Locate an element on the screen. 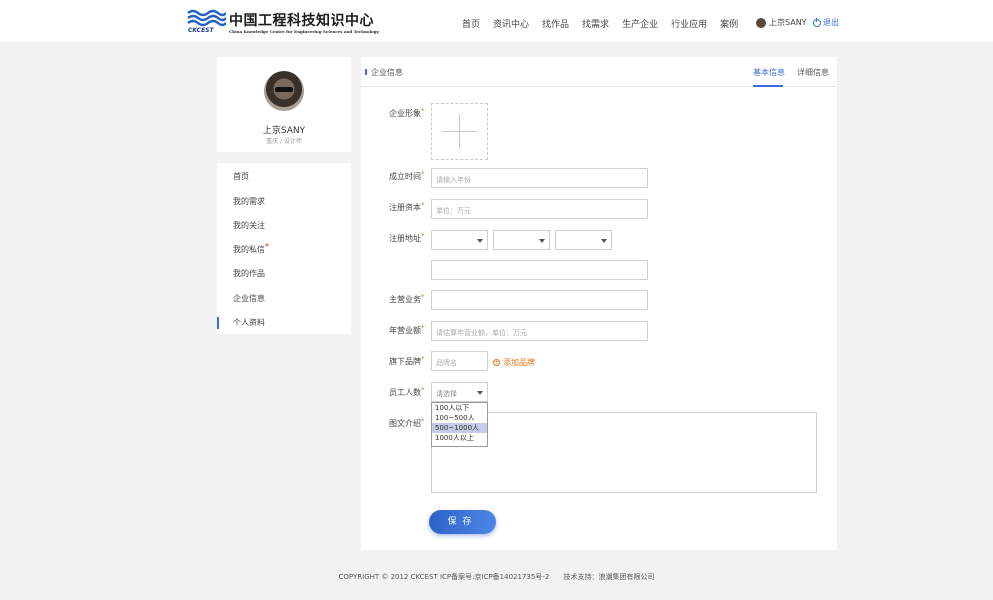 The image size is (993, 600). active-indicator is located at coordinates (218, 323).